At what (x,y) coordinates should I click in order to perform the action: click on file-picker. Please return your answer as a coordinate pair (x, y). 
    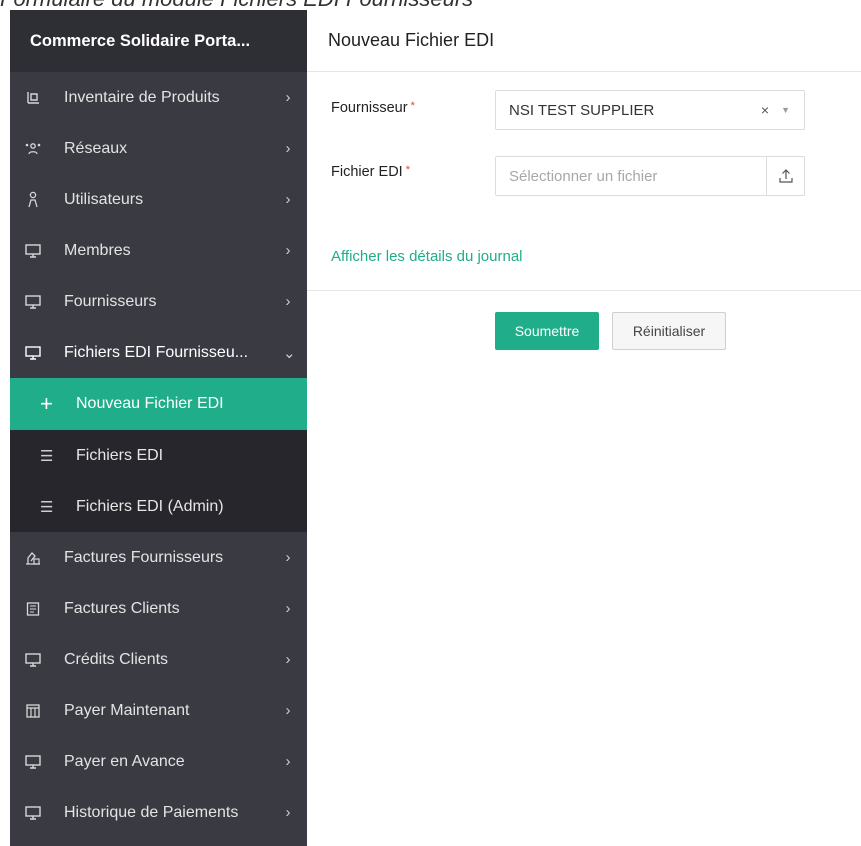
    Looking at the image, I should click on (650, 176).